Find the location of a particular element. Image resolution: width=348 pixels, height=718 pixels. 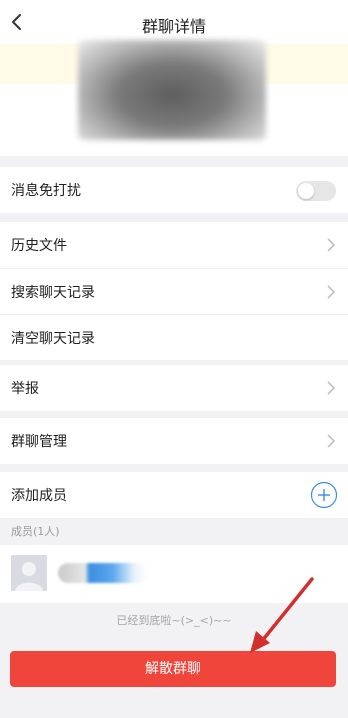

dissolve-group-button: 解散群聊 is located at coordinates (173, 669).